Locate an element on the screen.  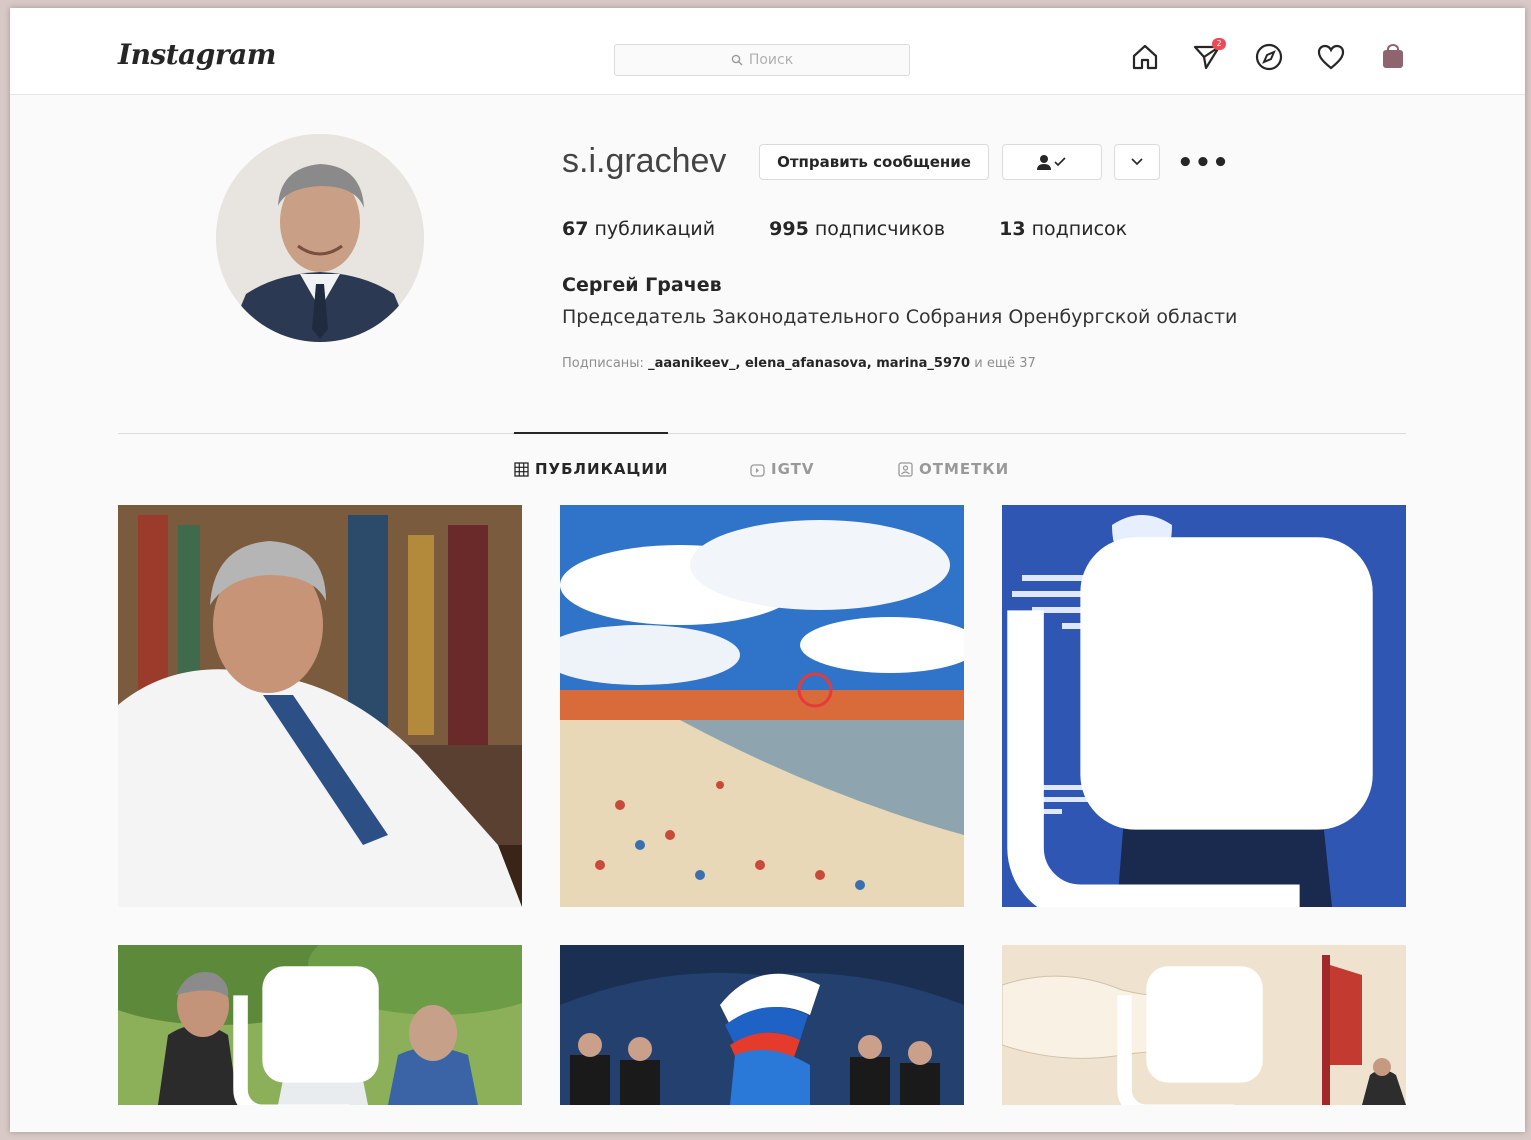
heart-icon is located at coordinates (1331, 57).